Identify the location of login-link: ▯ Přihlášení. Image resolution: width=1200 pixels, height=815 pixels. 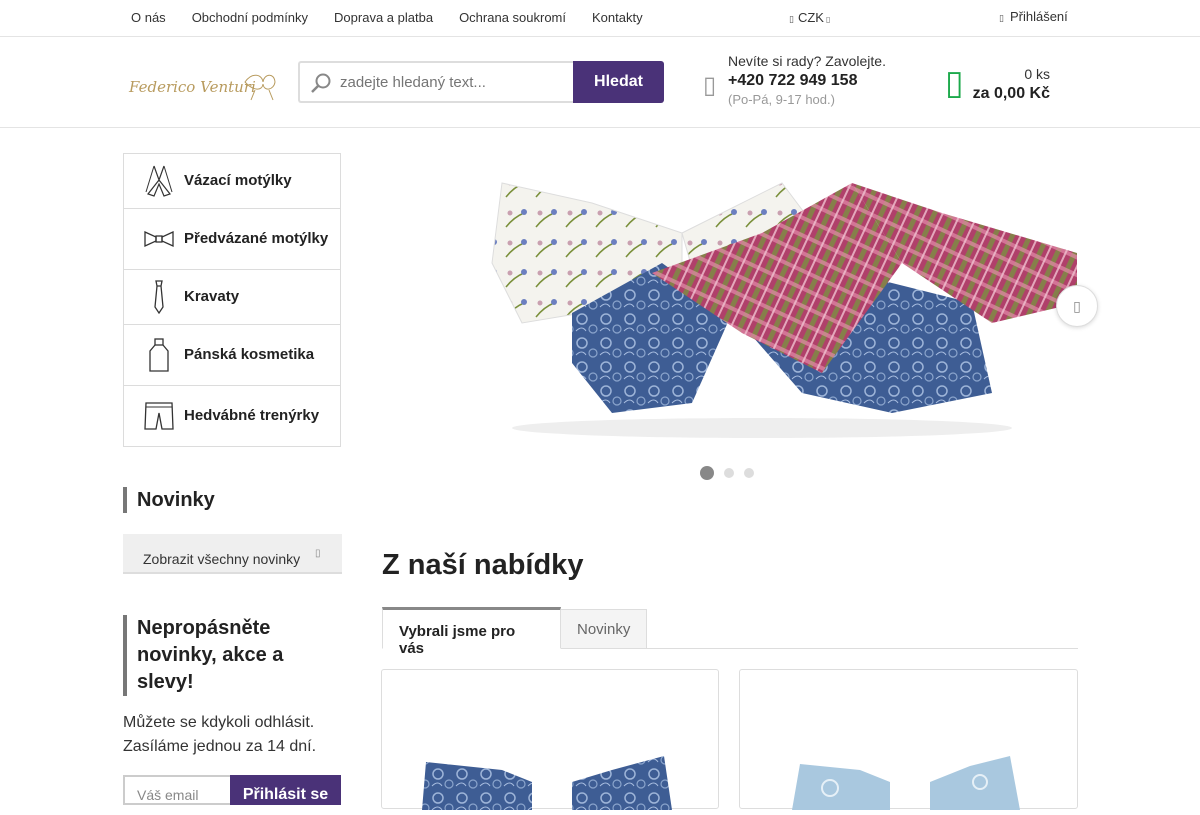
(1033, 16).